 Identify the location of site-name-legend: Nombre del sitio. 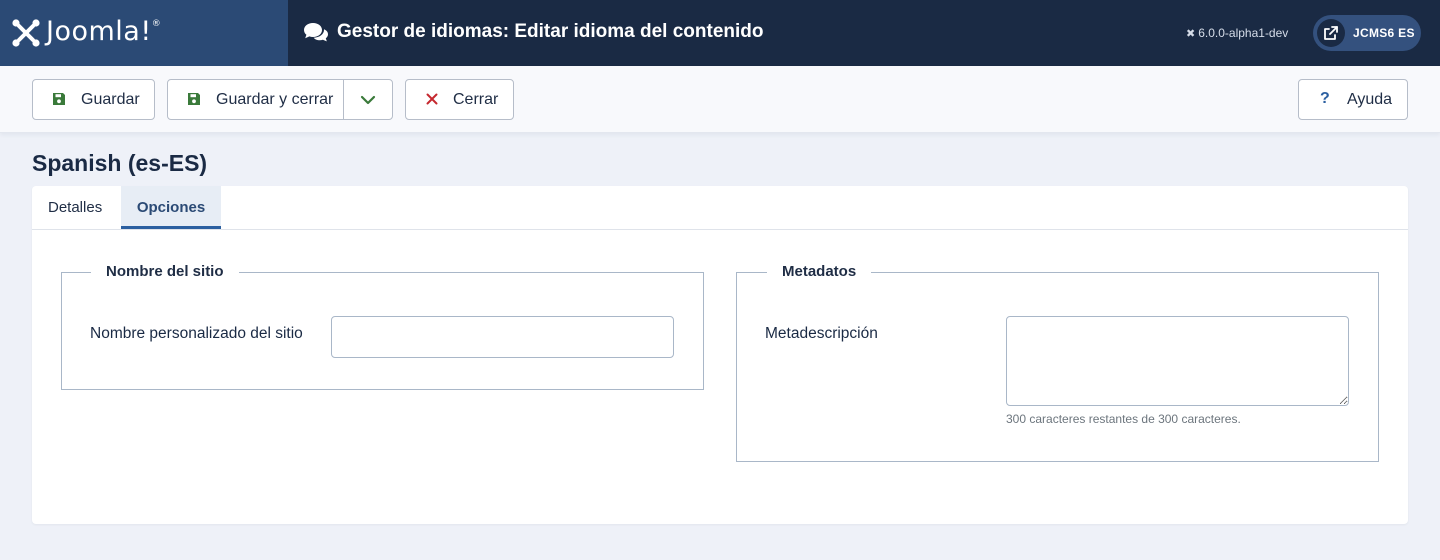
(165, 271).